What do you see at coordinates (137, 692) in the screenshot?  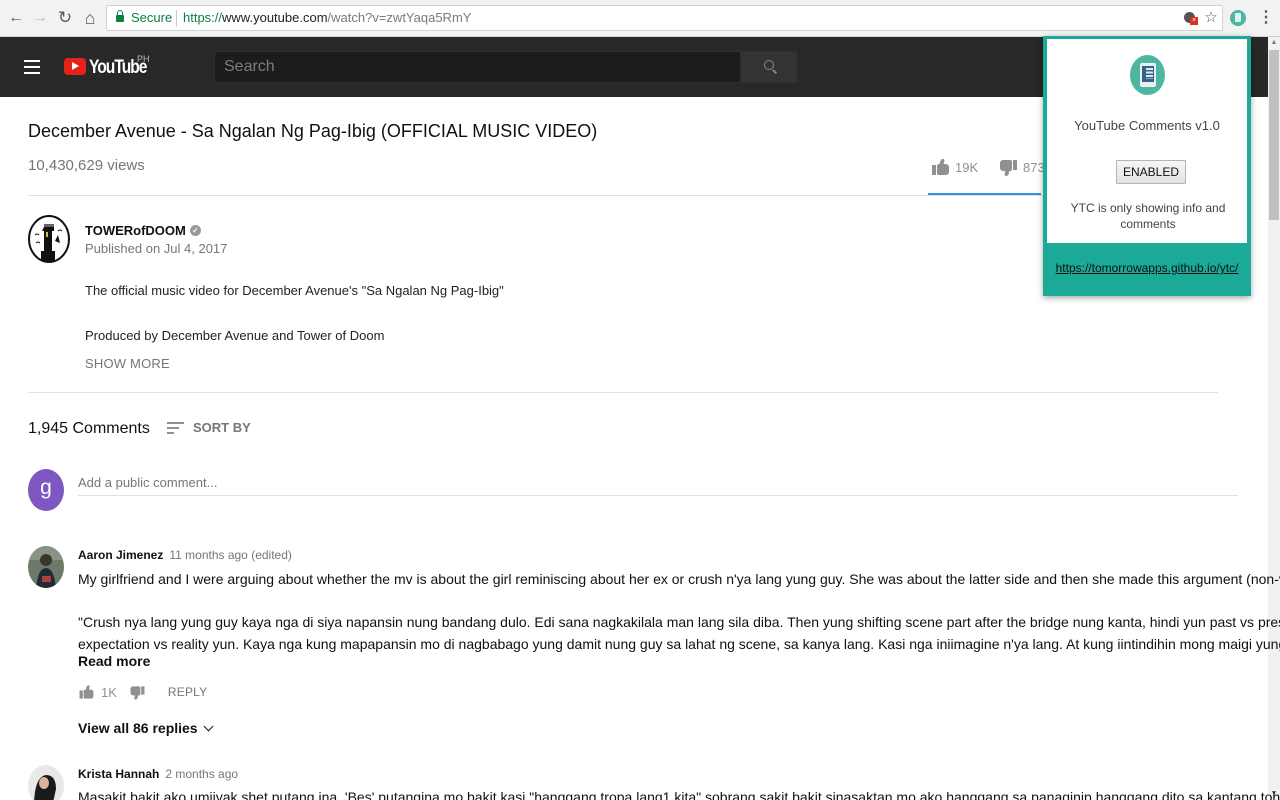 I see `comment-dislike-icon` at bounding box center [137, 692].